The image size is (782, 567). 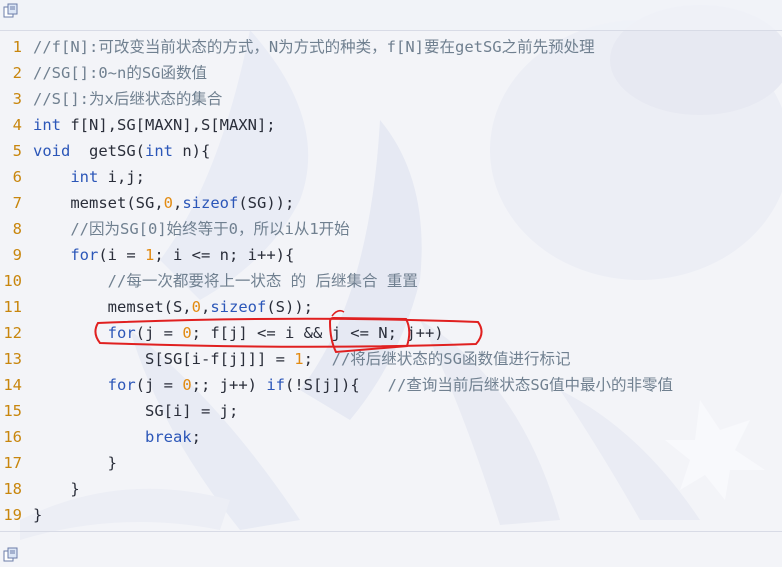 I want to click on line-number: 10, so click(x=12, y=281).